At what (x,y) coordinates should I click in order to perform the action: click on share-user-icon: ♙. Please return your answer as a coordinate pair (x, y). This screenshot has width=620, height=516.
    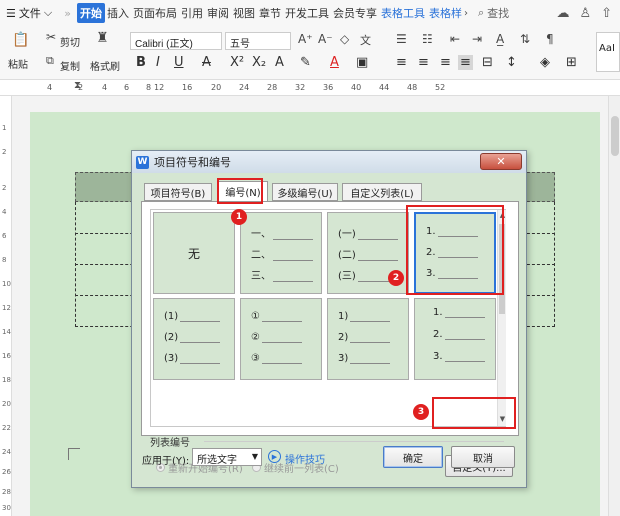
    Looking at the image, I should click on (585, 13).